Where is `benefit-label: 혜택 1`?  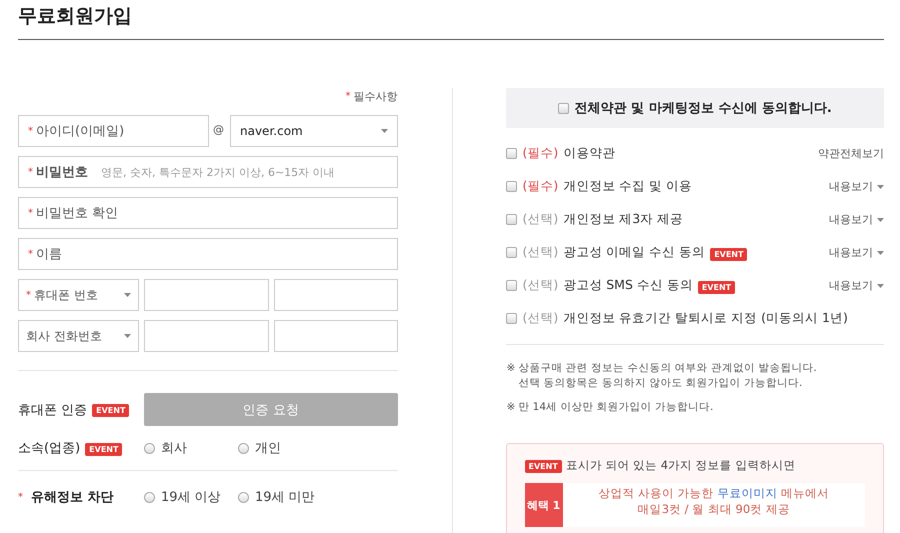 benefit-label: 혜택 1 is located at coordinates (543, 505).